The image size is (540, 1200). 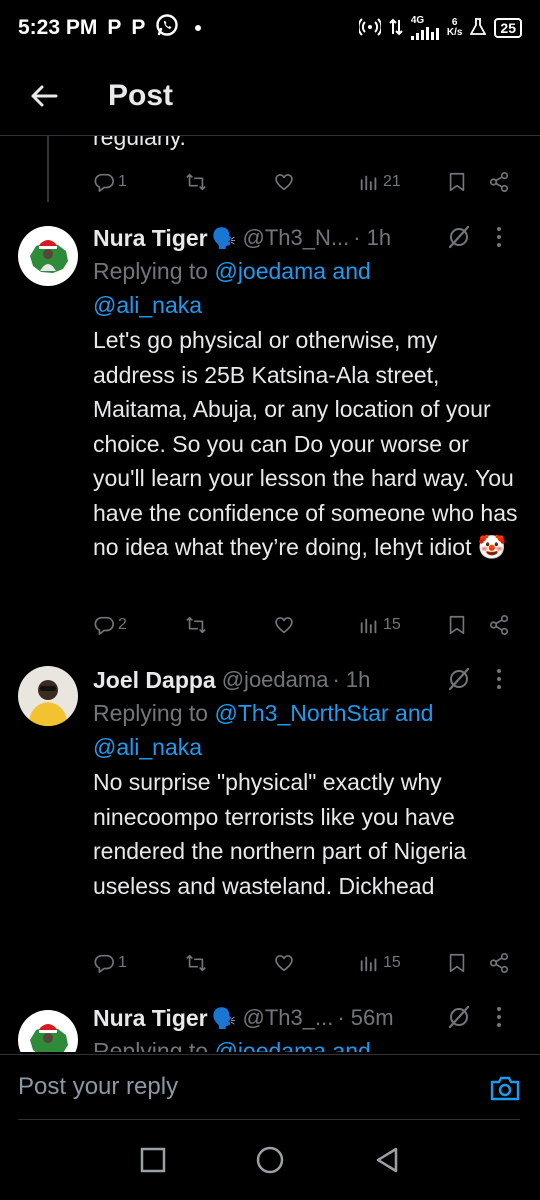 I want to click on tweet-actions: 2 15, so click(x=306, y=625).